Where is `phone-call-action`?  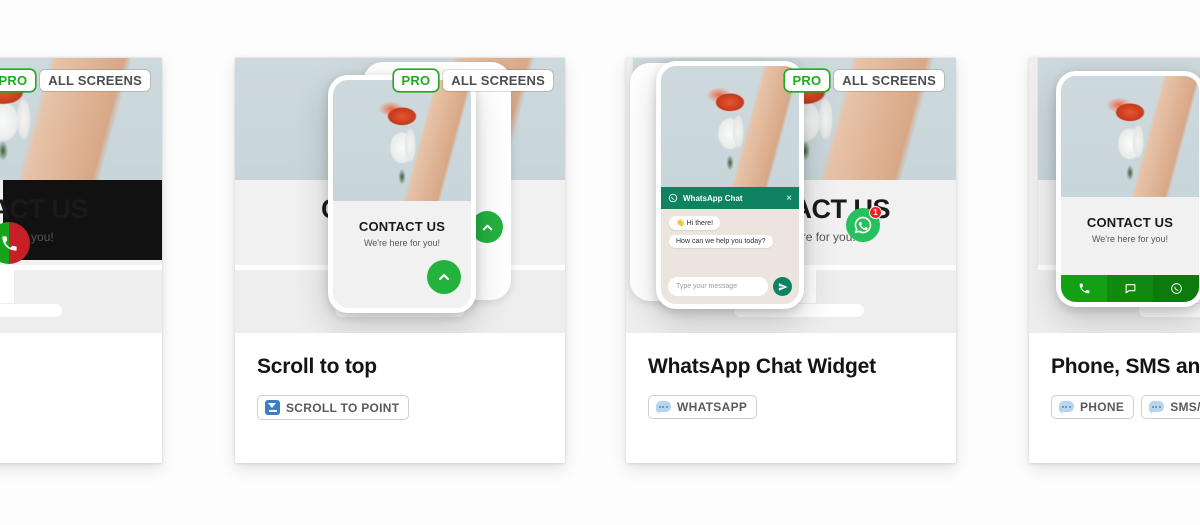 phone-call-action is located at coordinates (1084, 288).